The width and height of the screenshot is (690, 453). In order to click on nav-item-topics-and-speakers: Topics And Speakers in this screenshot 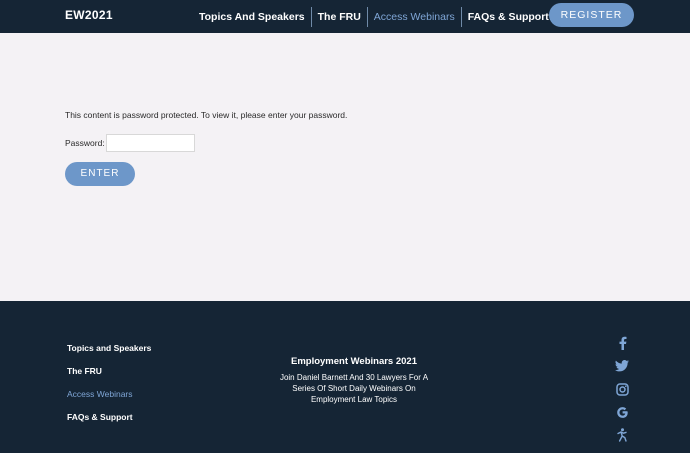, I will do `click(252, 17)`.